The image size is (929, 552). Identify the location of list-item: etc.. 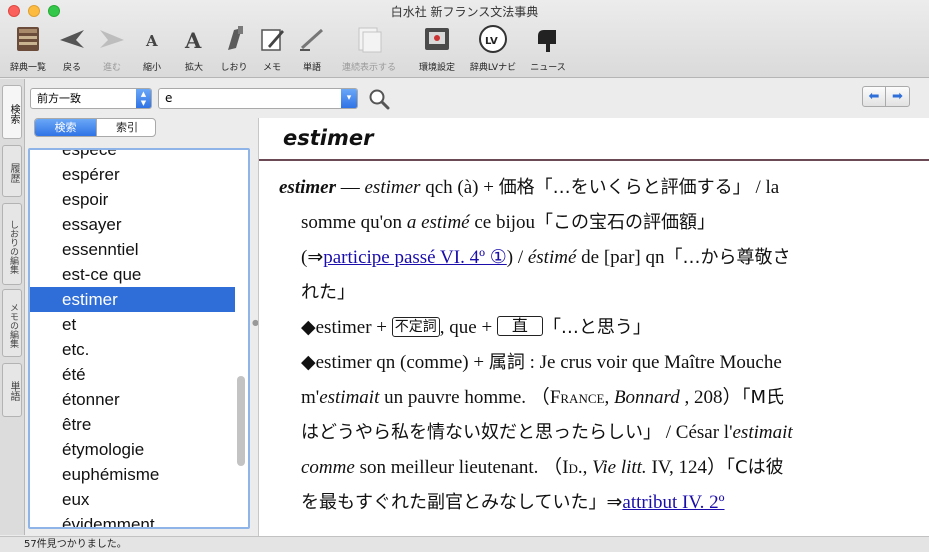
(132, 349).